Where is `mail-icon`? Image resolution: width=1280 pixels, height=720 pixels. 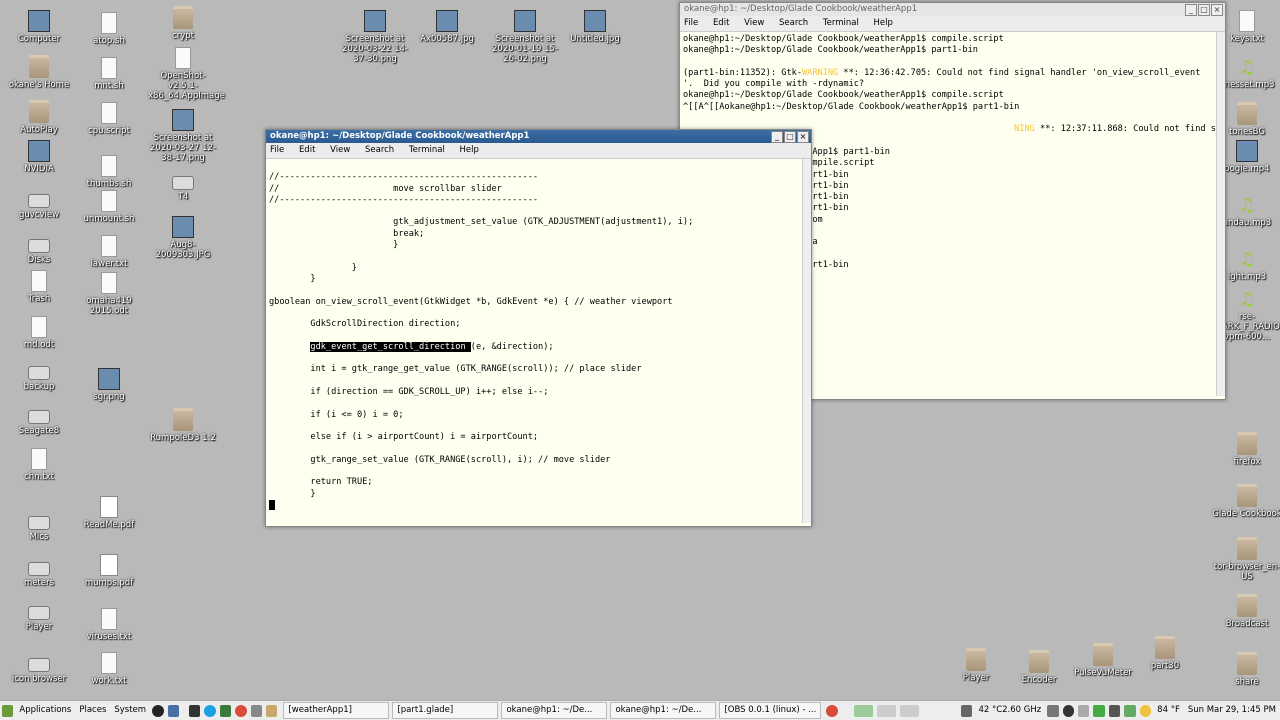 mail-icon is located at coordinates (1084, 710).